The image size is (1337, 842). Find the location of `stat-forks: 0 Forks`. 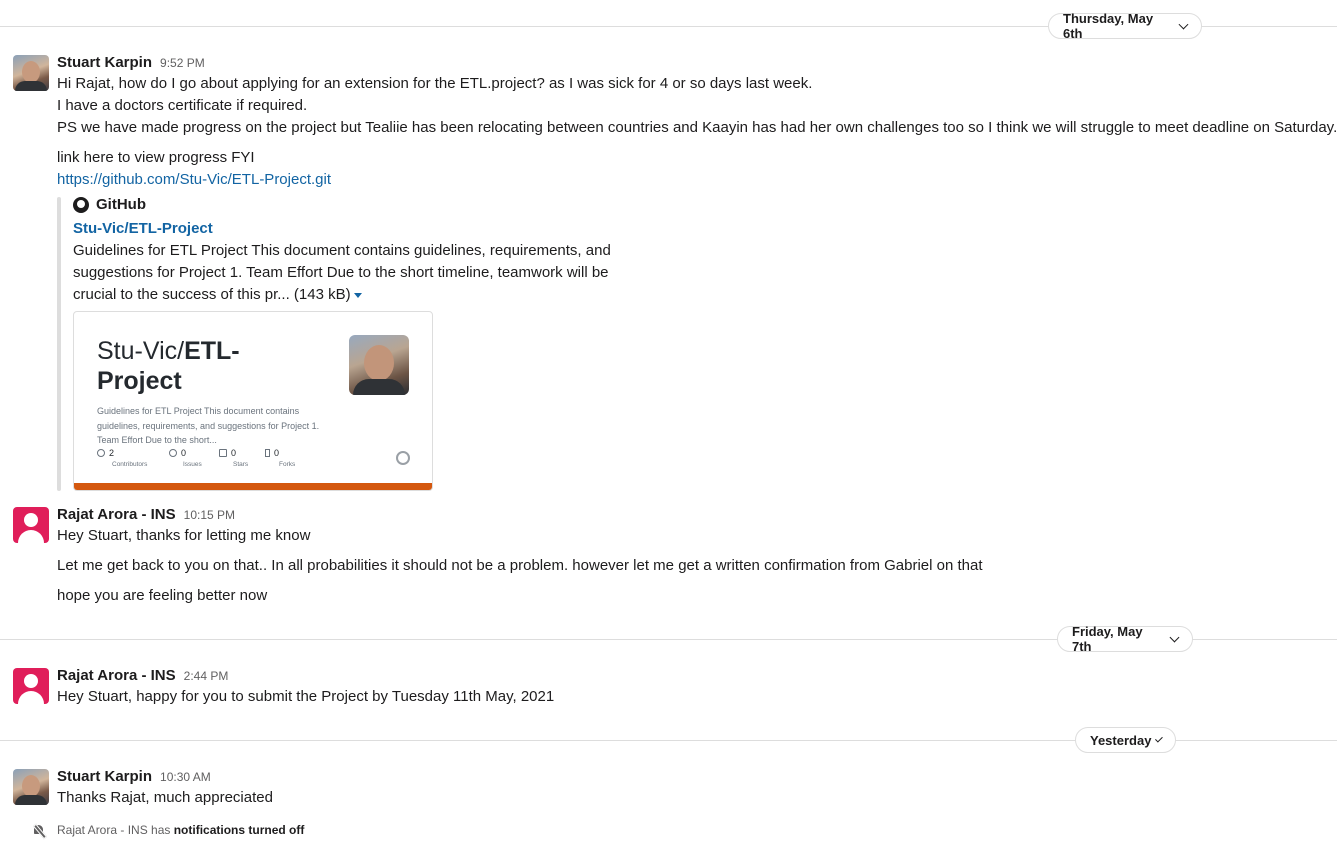

stat-forks: 0 Forks is located at coordinates (280, 458).